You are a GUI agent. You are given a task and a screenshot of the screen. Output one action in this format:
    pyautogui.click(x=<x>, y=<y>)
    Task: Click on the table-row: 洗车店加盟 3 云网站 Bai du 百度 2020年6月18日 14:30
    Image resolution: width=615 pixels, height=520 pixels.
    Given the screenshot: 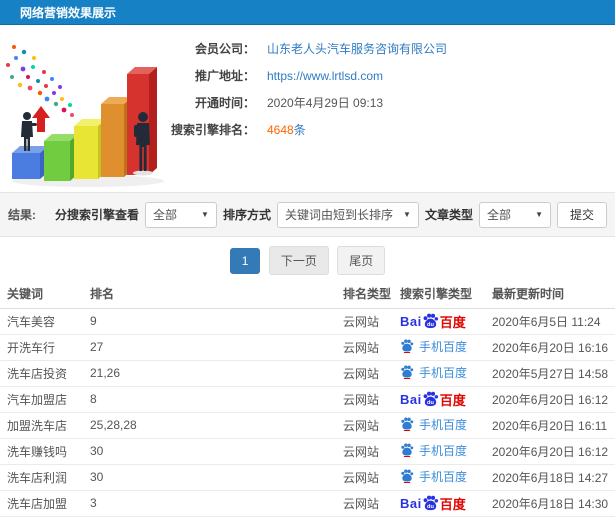 What is the action you would take?
    pyautogui.click(x=307, y=503)
    